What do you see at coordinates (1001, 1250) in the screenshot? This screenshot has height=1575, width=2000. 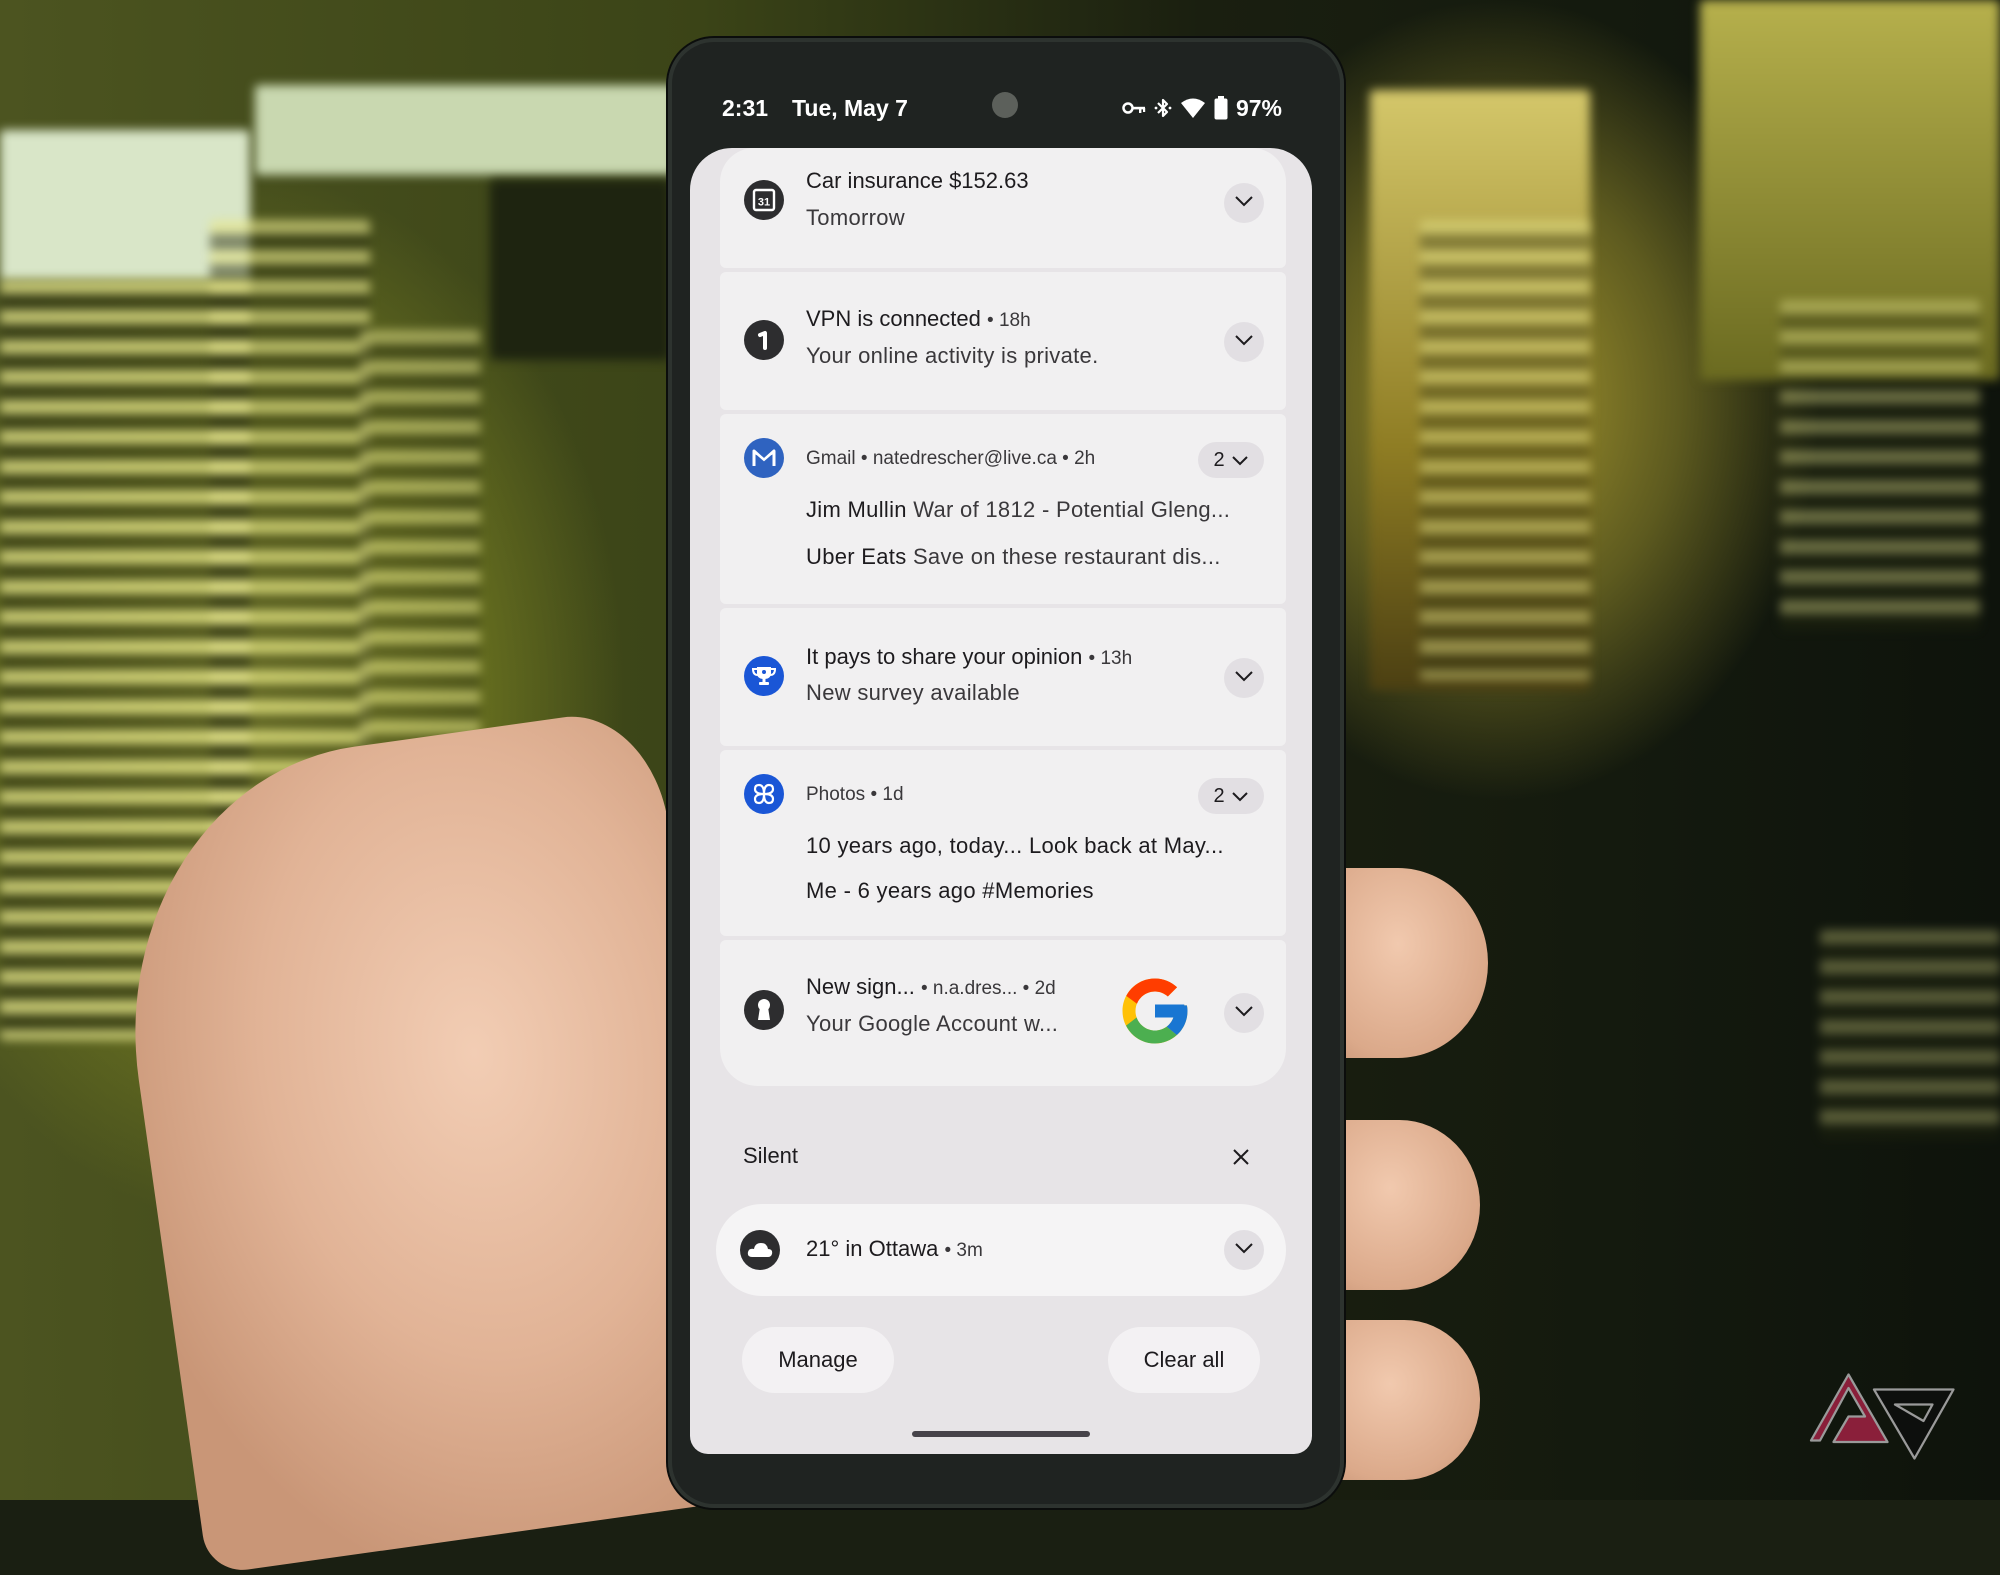 I see `notification-card-weather: 21° in Ottawa • 3m` at bounding box center [1001, 1250].